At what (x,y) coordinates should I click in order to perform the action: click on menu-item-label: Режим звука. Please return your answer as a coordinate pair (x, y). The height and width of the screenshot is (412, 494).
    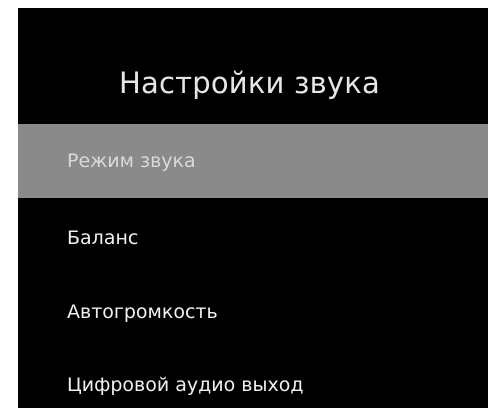
    Looking at the image, I should click on (131, 161).